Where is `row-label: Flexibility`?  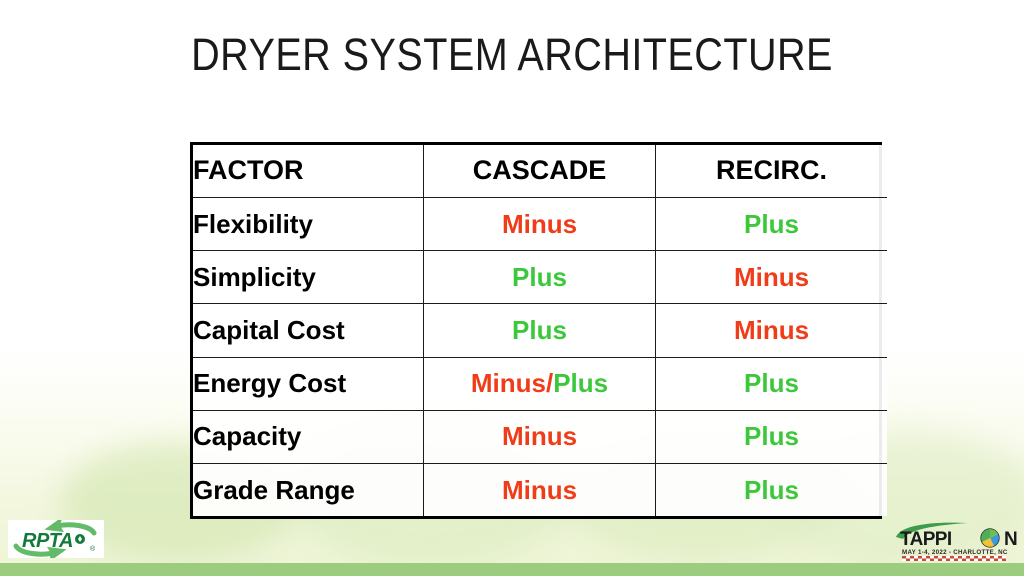
row-label: Flexibility is located at coordinates (308, 224).